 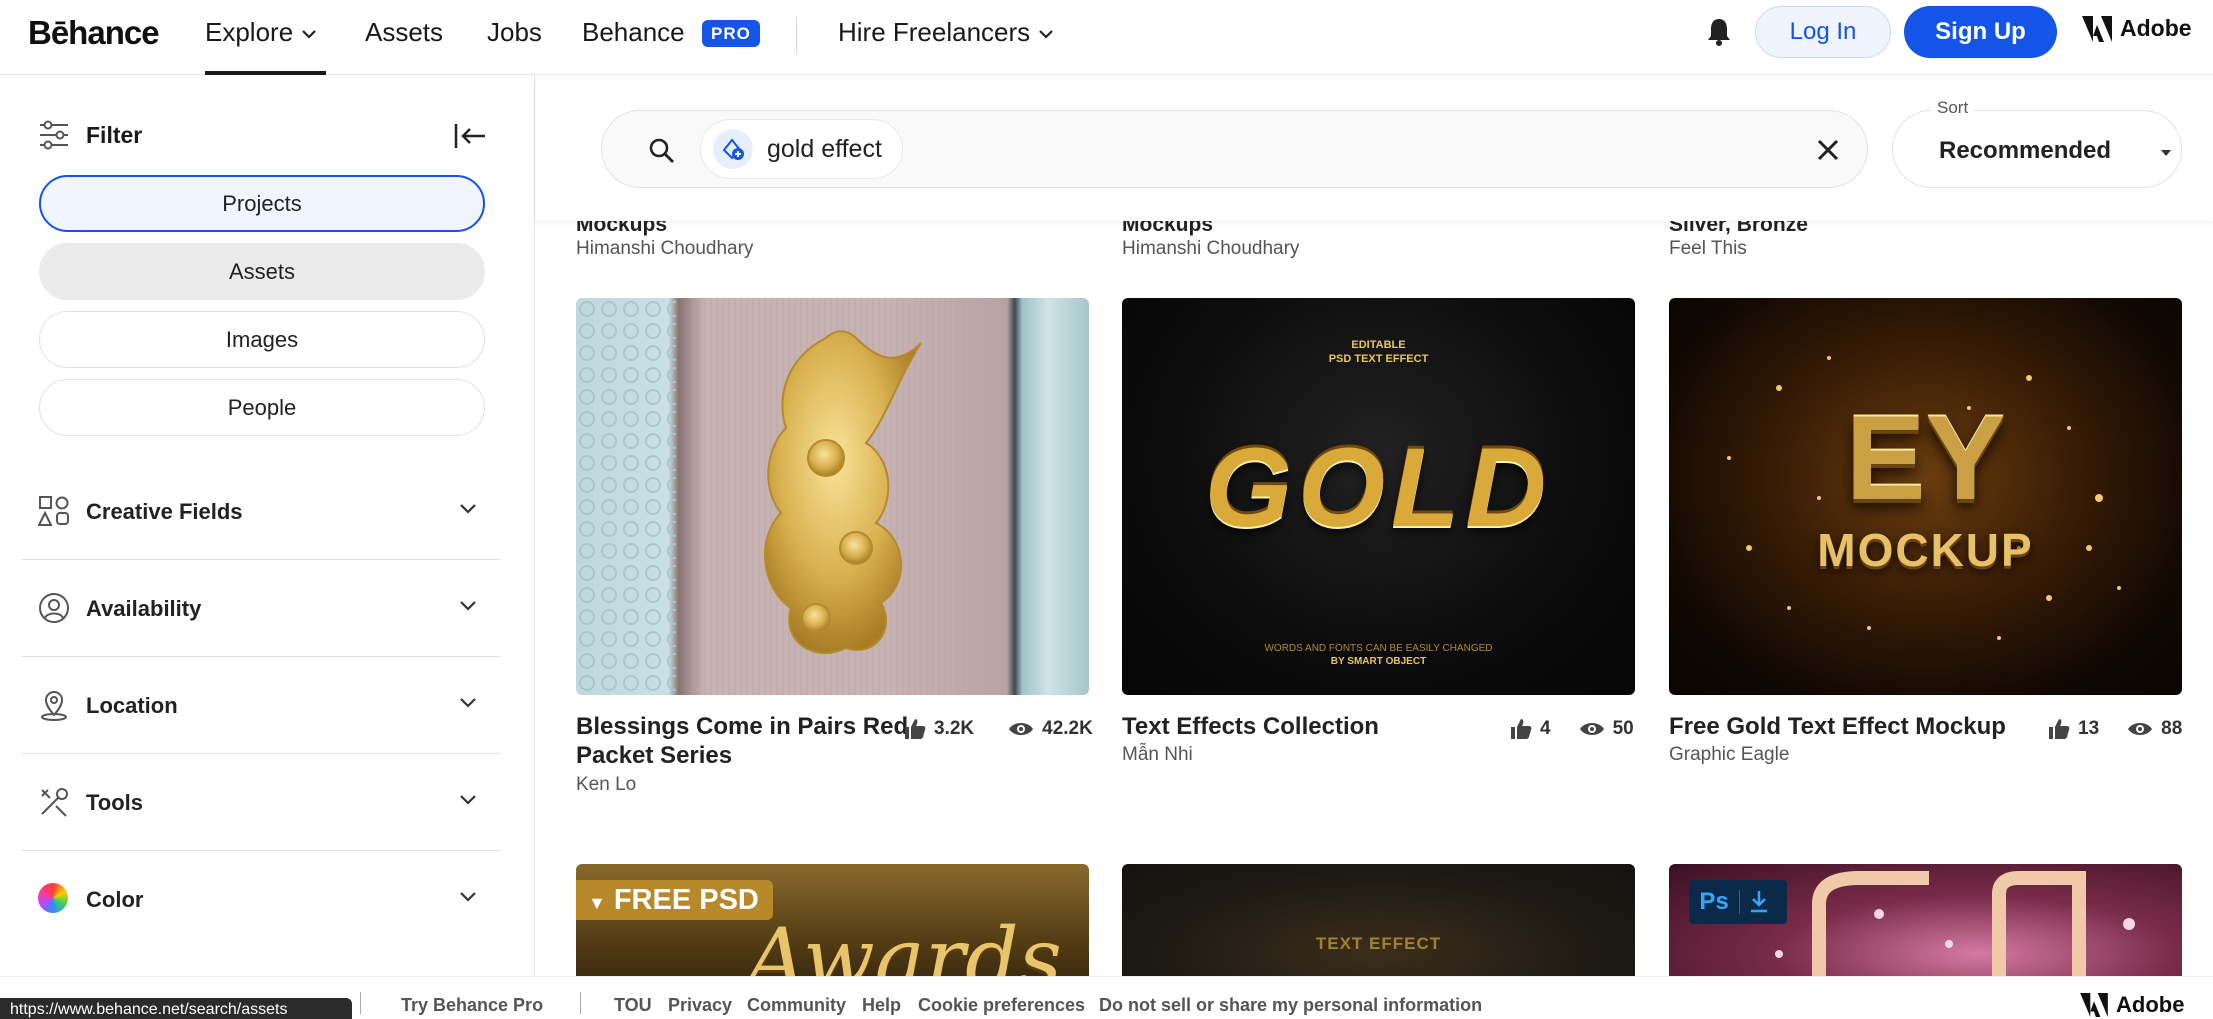 What do you see at coordinates (472, 1005) in the screenshot?
I see `footer-try-pro: Try Behance Pro` at bounding box center [472, 1005].